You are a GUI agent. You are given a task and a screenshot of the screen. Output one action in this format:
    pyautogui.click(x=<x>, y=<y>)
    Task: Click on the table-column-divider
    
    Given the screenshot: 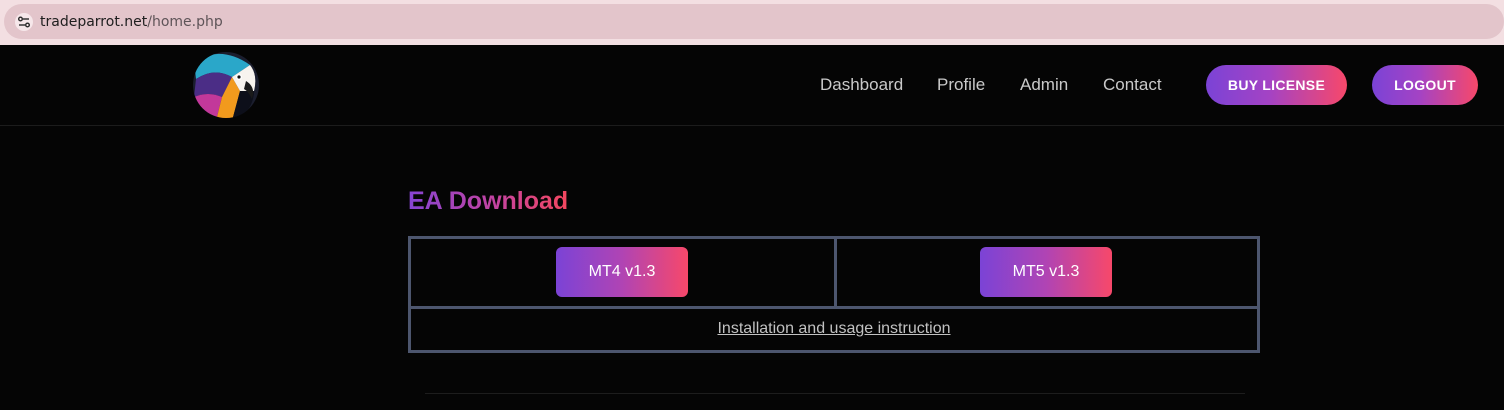 What is the action you would take?
    pyautogui.click(x=835, y=272)
    